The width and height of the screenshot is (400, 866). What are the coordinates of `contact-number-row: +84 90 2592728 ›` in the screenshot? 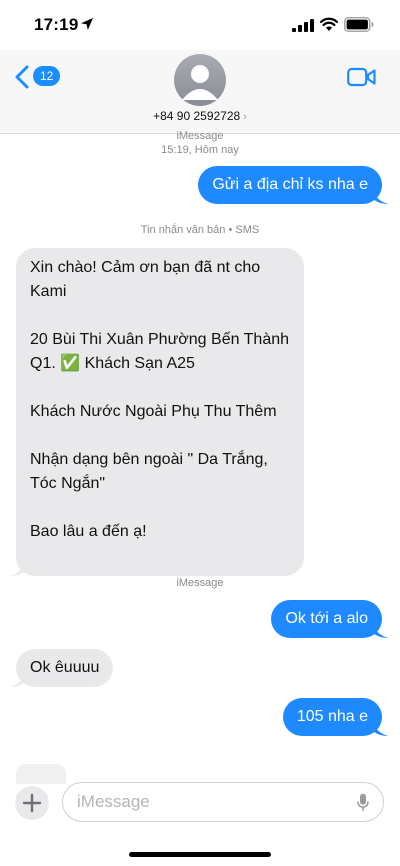 It's located at (200, 116).